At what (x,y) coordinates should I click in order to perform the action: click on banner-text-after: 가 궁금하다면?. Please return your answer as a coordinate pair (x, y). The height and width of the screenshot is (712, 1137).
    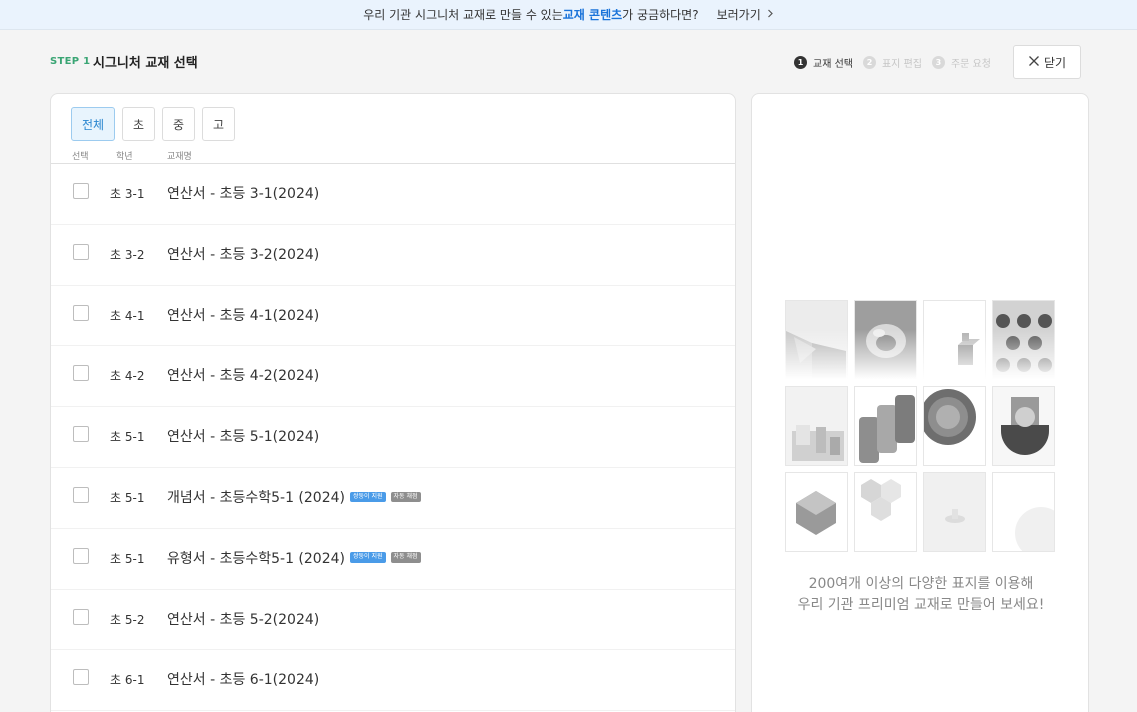
    Looking at the image, I should click on (660, 15).